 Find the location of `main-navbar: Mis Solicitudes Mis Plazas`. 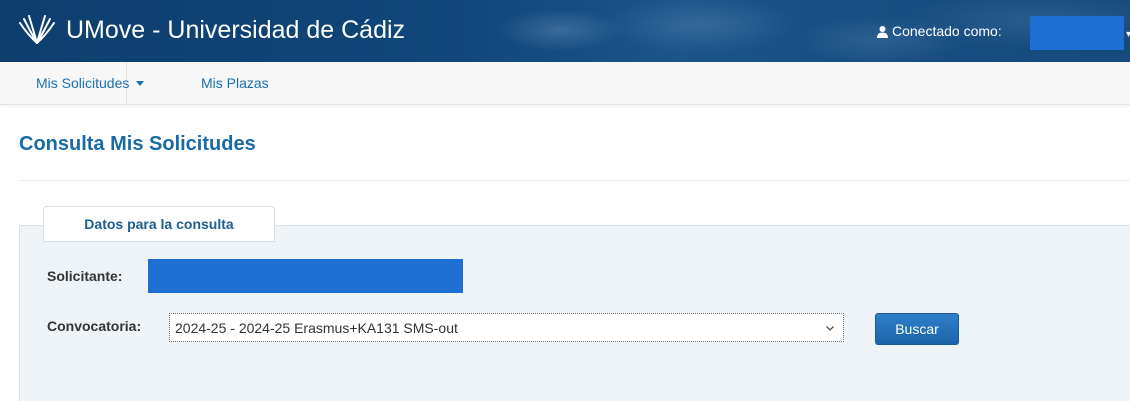

main-navbar: Mis Solicitudes Mis Plazas is located at coordinates (565, 83).